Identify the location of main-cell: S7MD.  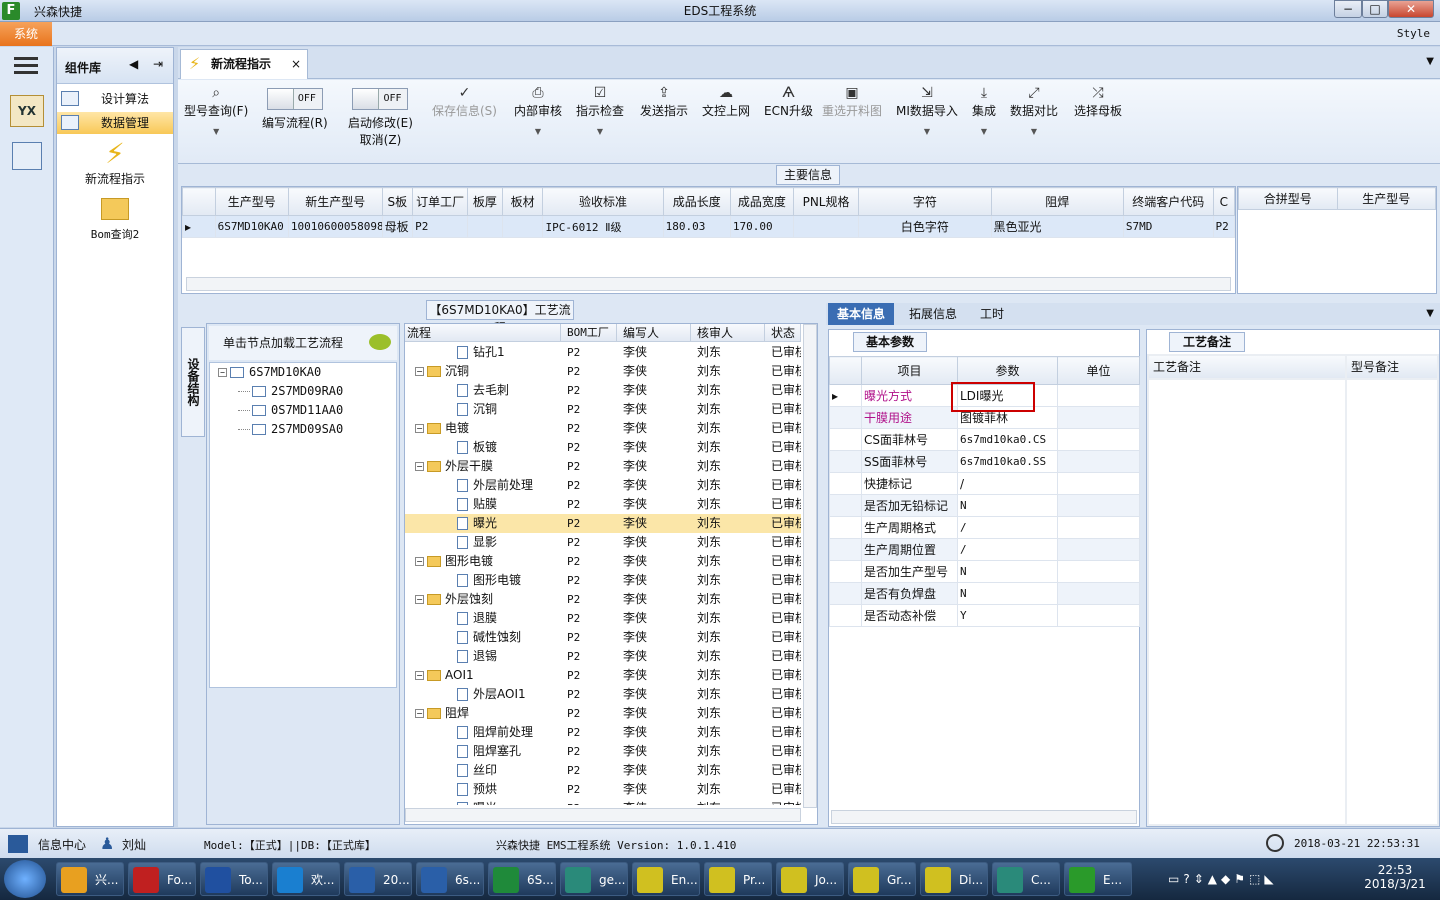
(1168, 226).